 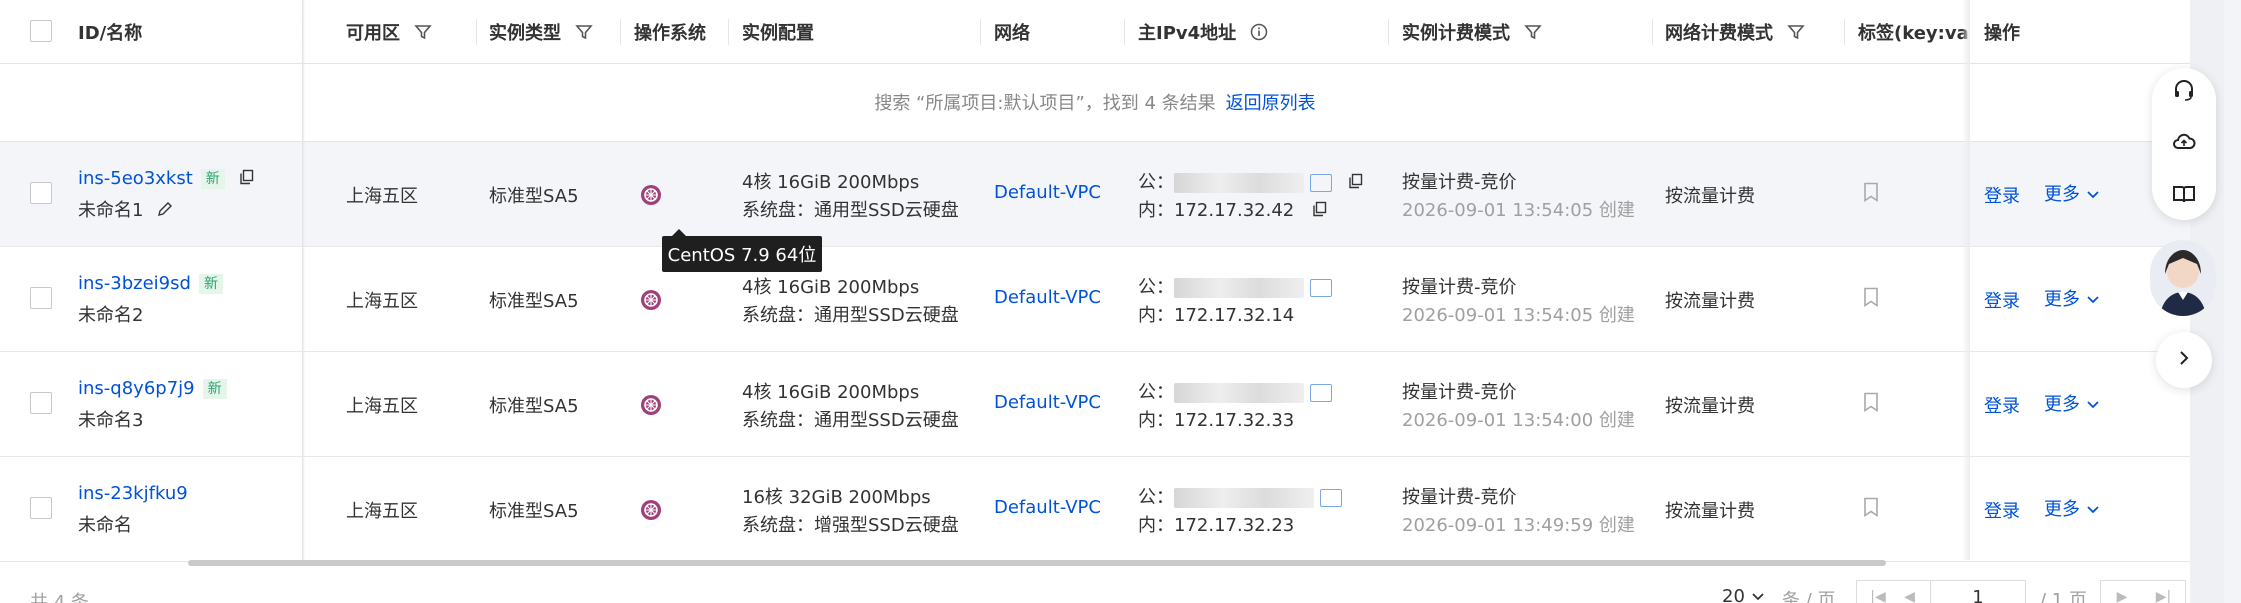 I want to click on col-net-billing: 网络计费模式, so click(x=1735, y=31).